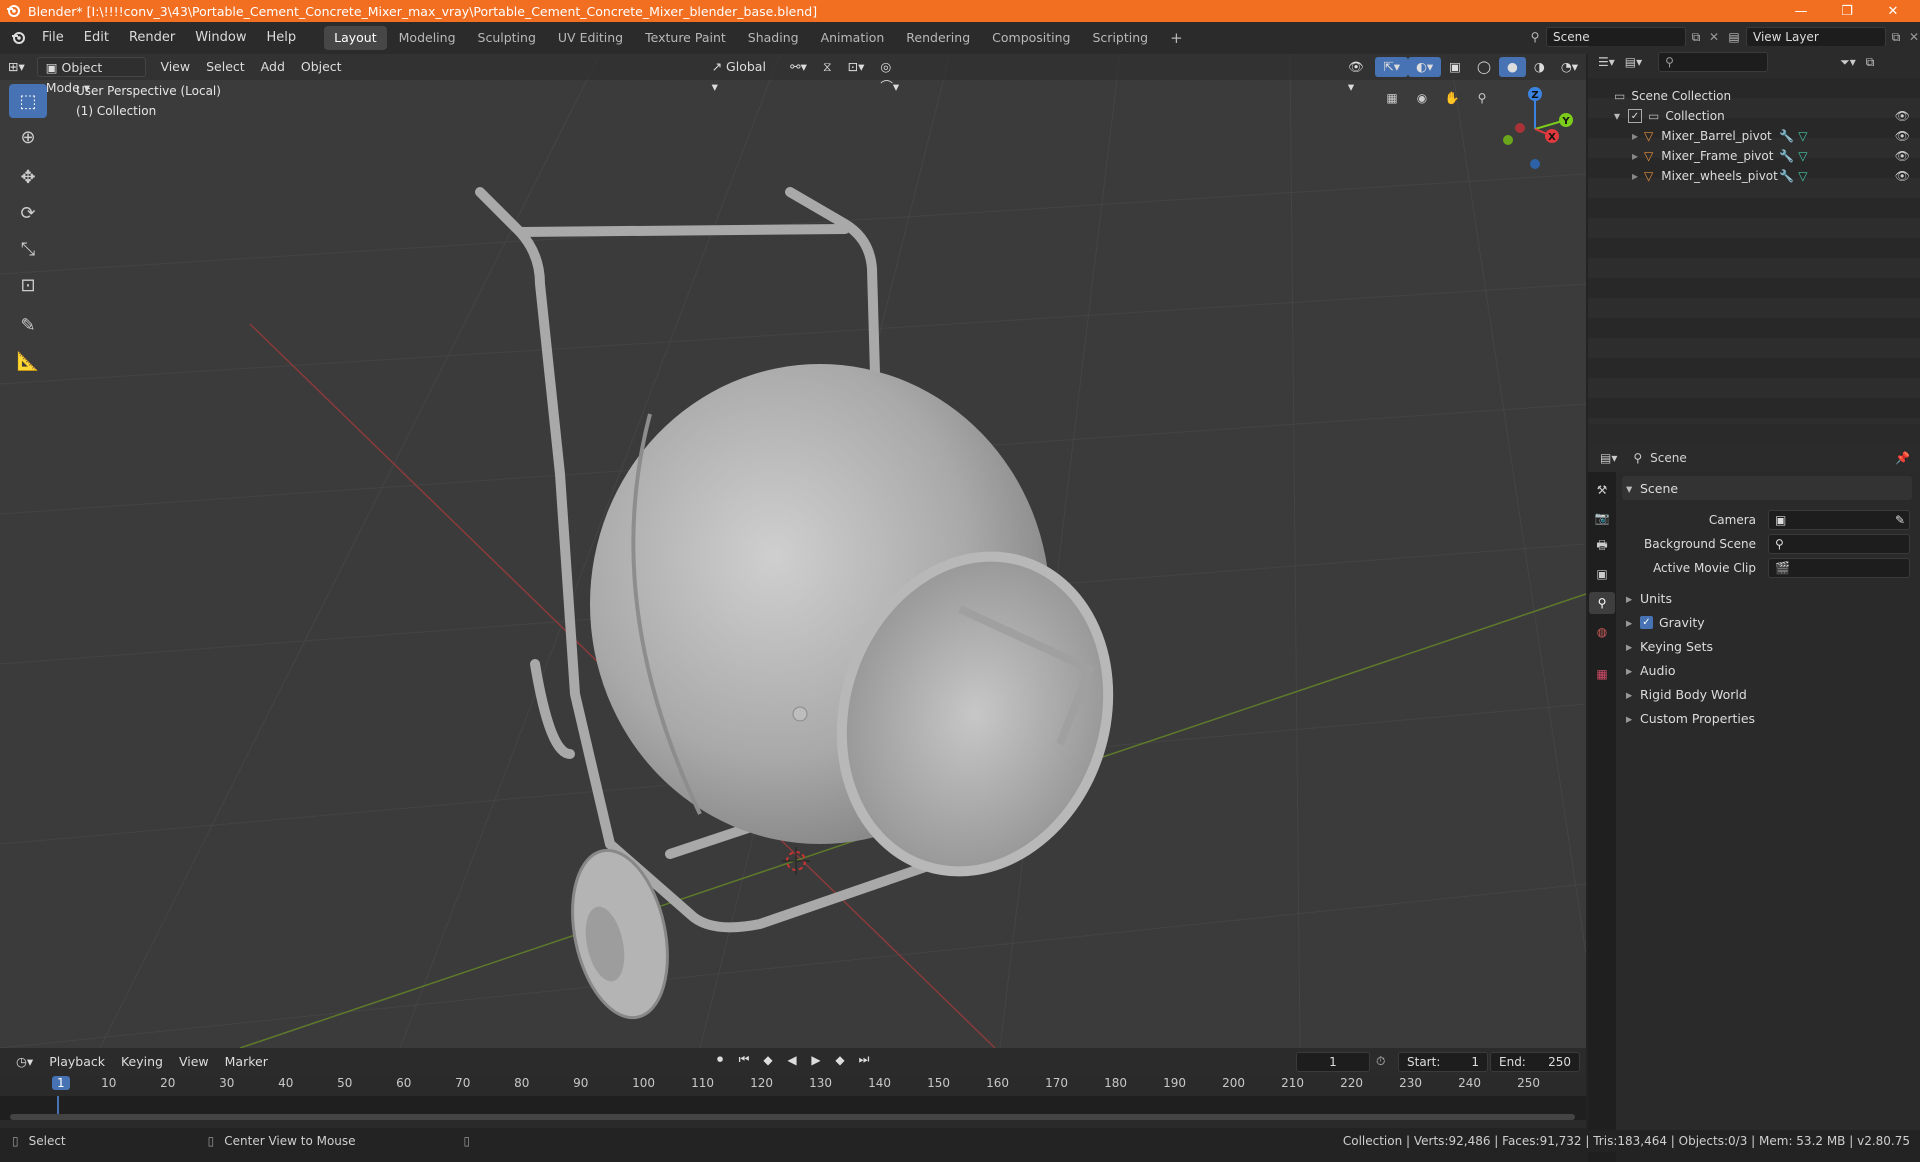  What do you see at coordinates (1754, 116) in the screenshot?
I see `outliner-collection: ▾ ✓ ▭ Collection 👁` at bounding box center [1754, 116].